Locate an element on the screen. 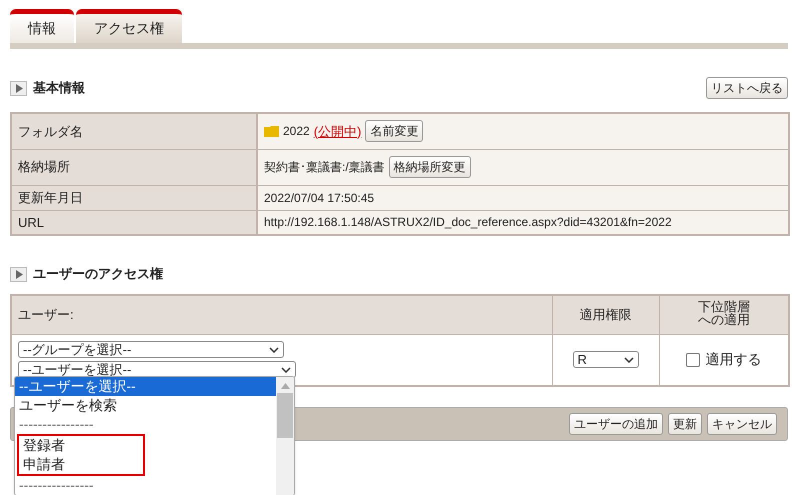 The height and width of the screenshot is (495, 798). checkbox-label: 適用する is located at coordinates (733, 360).